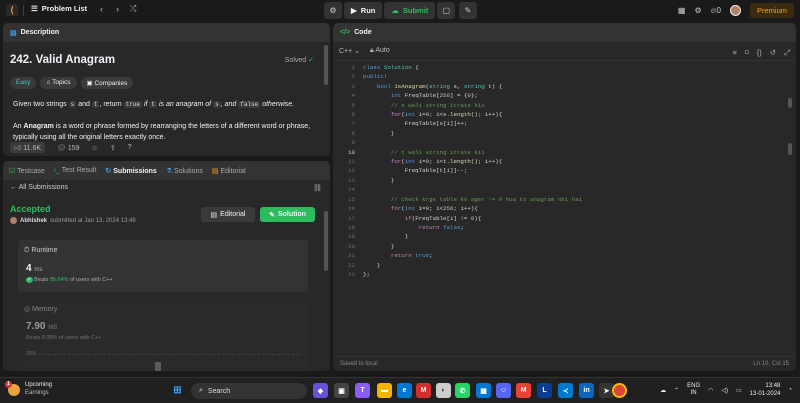  What do you see at coordinates (130, 147) in the screenshot?
I see `help-icon: ?` at bounding box center [130, 147].